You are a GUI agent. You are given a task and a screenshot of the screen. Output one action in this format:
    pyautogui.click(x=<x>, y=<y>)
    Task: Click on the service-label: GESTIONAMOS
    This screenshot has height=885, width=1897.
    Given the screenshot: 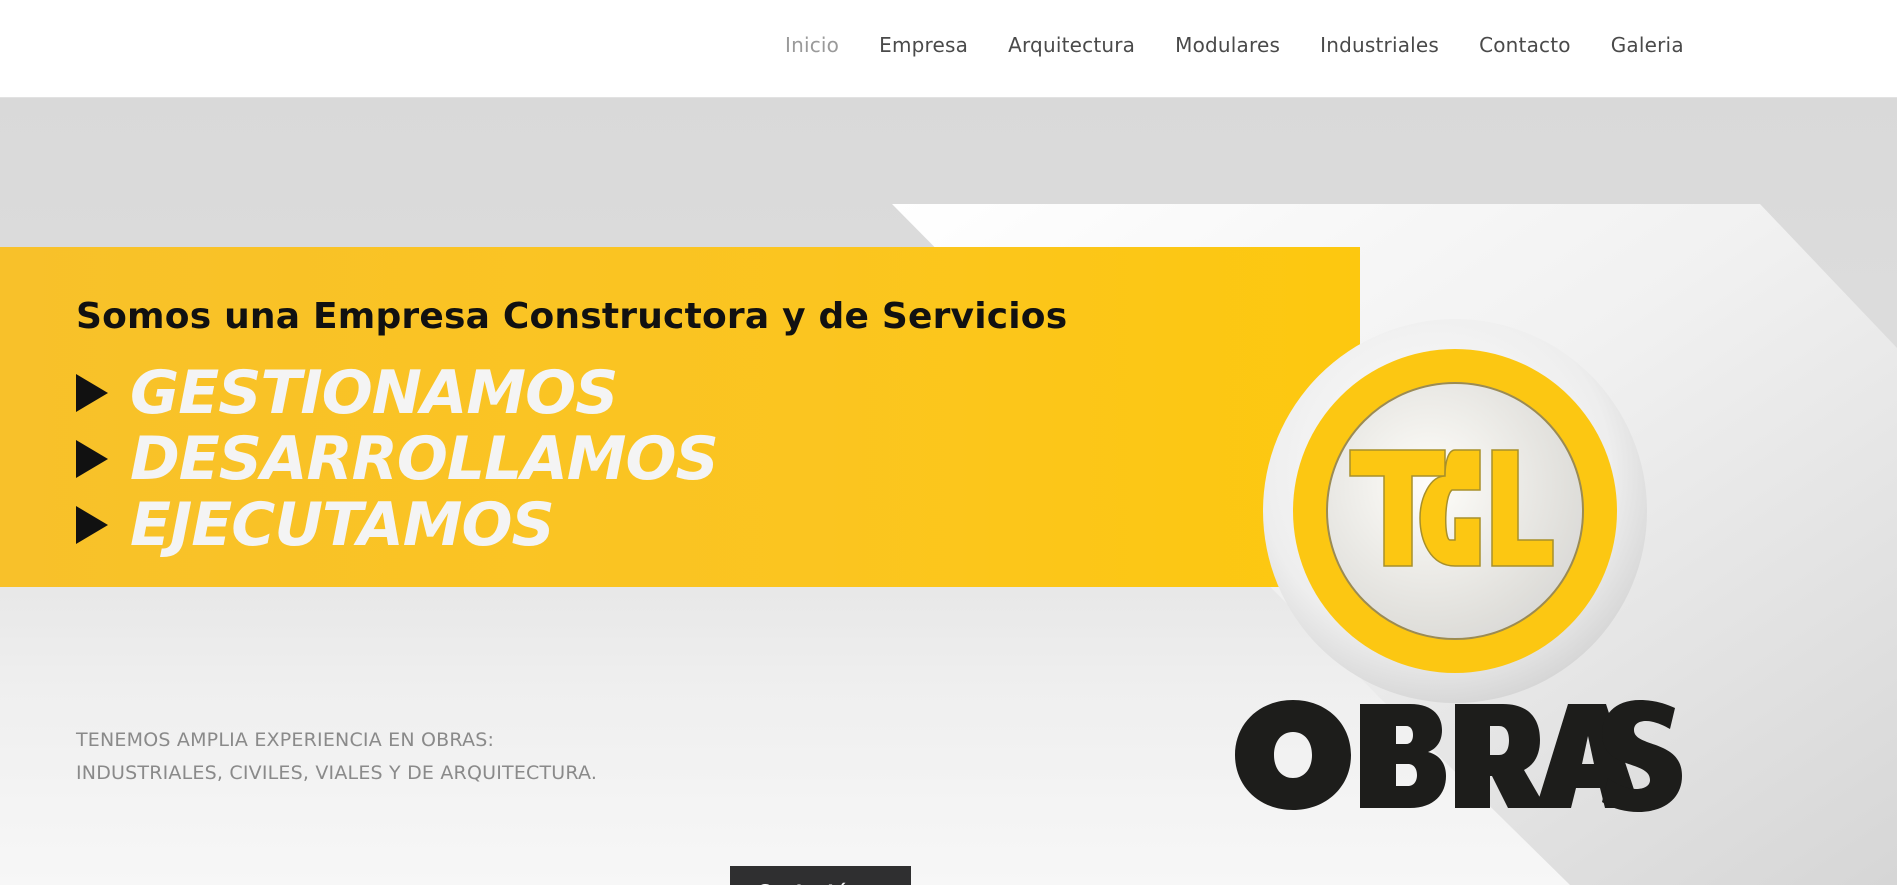 What is the action you would take?
    pyautogui.click(x=374, y=393)
    